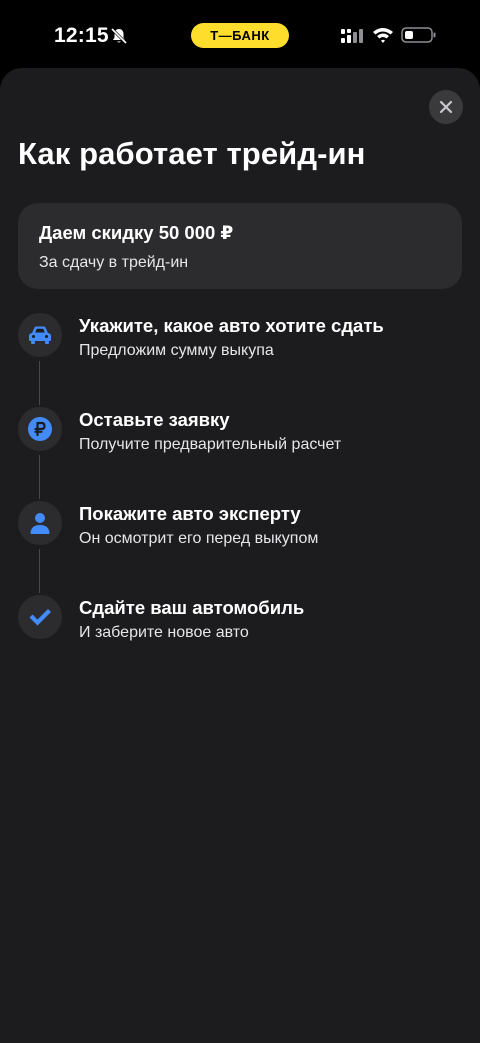 This screenshot has height=1043, width=480. I want to click on step-title: Покажите авто эксперту, so click(190, 513).